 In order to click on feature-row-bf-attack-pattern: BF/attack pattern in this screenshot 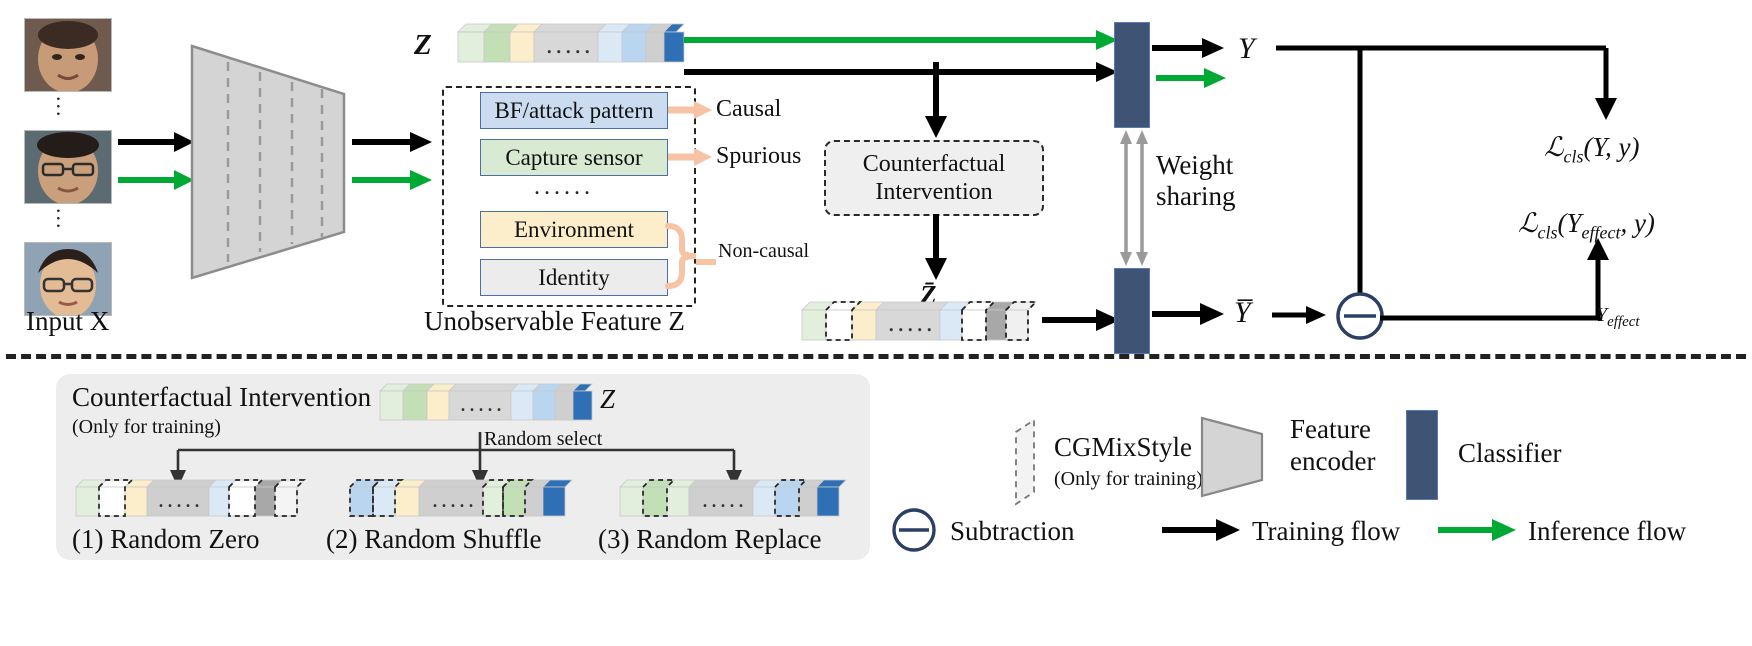, I will do `click(574, 110)`.